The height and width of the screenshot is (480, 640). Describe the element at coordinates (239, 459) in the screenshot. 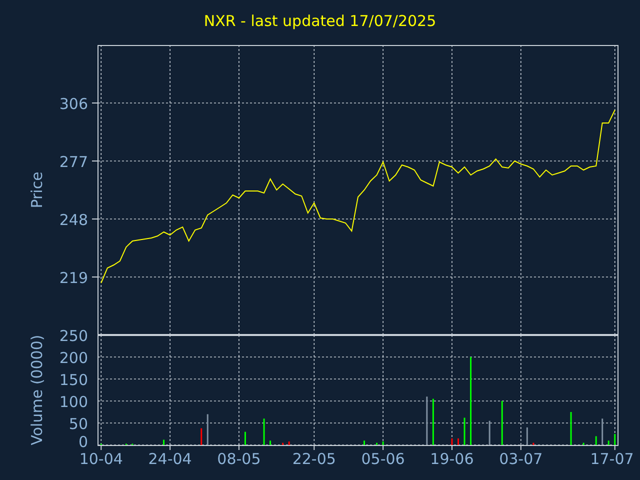

I see `x-tick-label: 08-05` at that location.